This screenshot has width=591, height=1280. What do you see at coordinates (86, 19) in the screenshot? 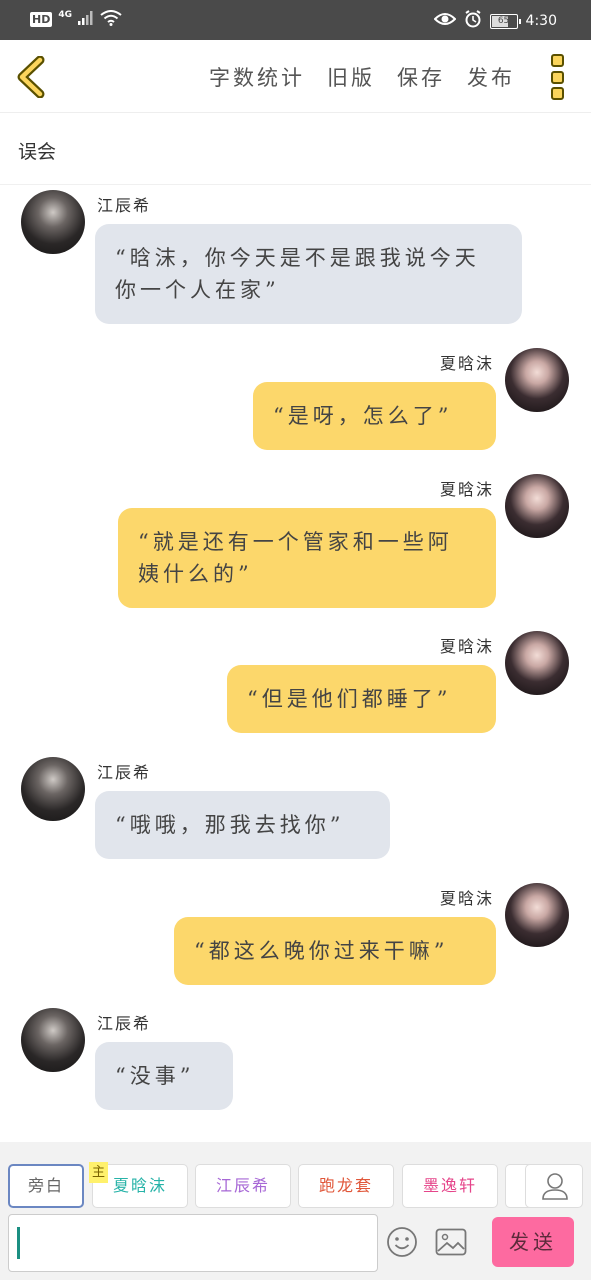
I see `signal-icon` at bounding box center [86, 19].